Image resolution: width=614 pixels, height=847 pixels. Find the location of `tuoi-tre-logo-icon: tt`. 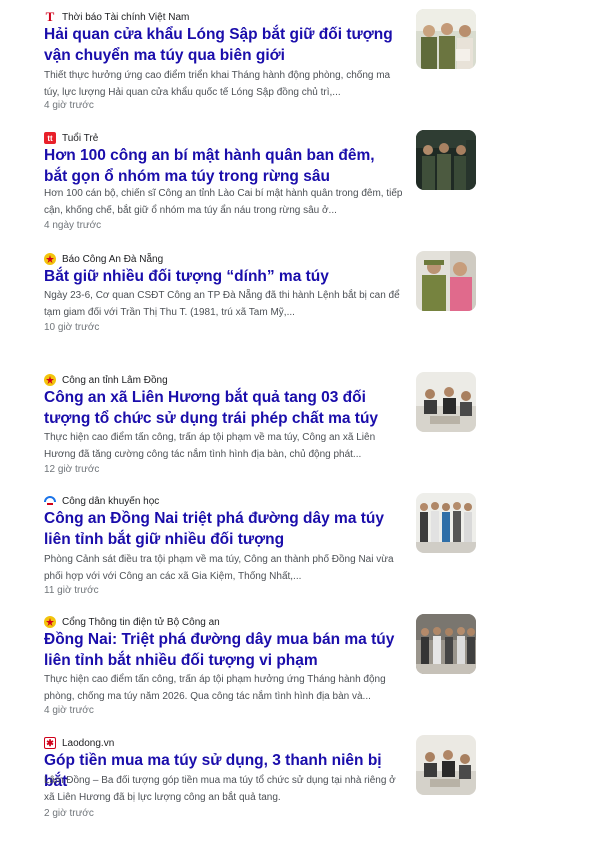

tuoi-tre-logo-icon: tt is located at coordinates (50, 138).